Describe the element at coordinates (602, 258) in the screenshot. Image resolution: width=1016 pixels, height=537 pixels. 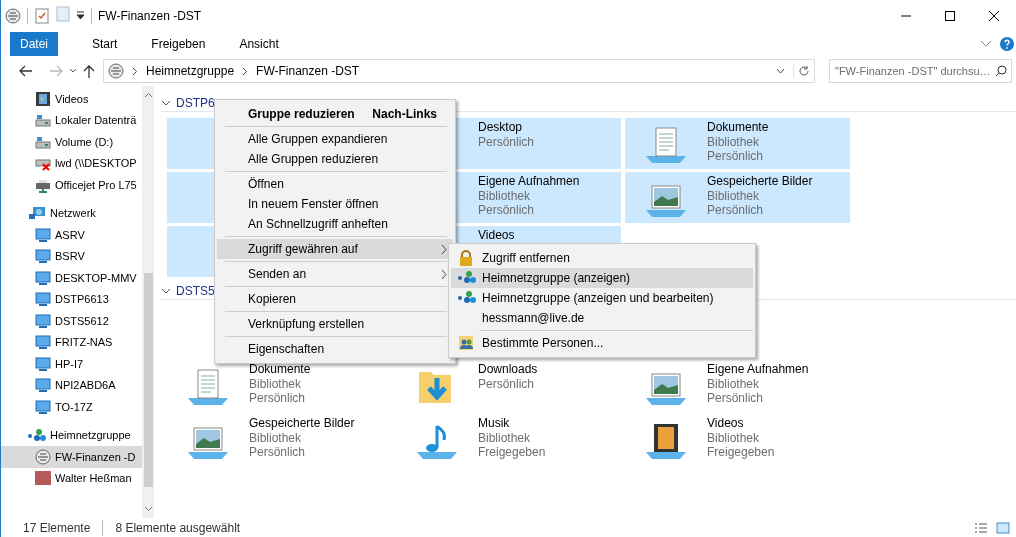
I see `menu-item: Zugriff entfernen` at that location.